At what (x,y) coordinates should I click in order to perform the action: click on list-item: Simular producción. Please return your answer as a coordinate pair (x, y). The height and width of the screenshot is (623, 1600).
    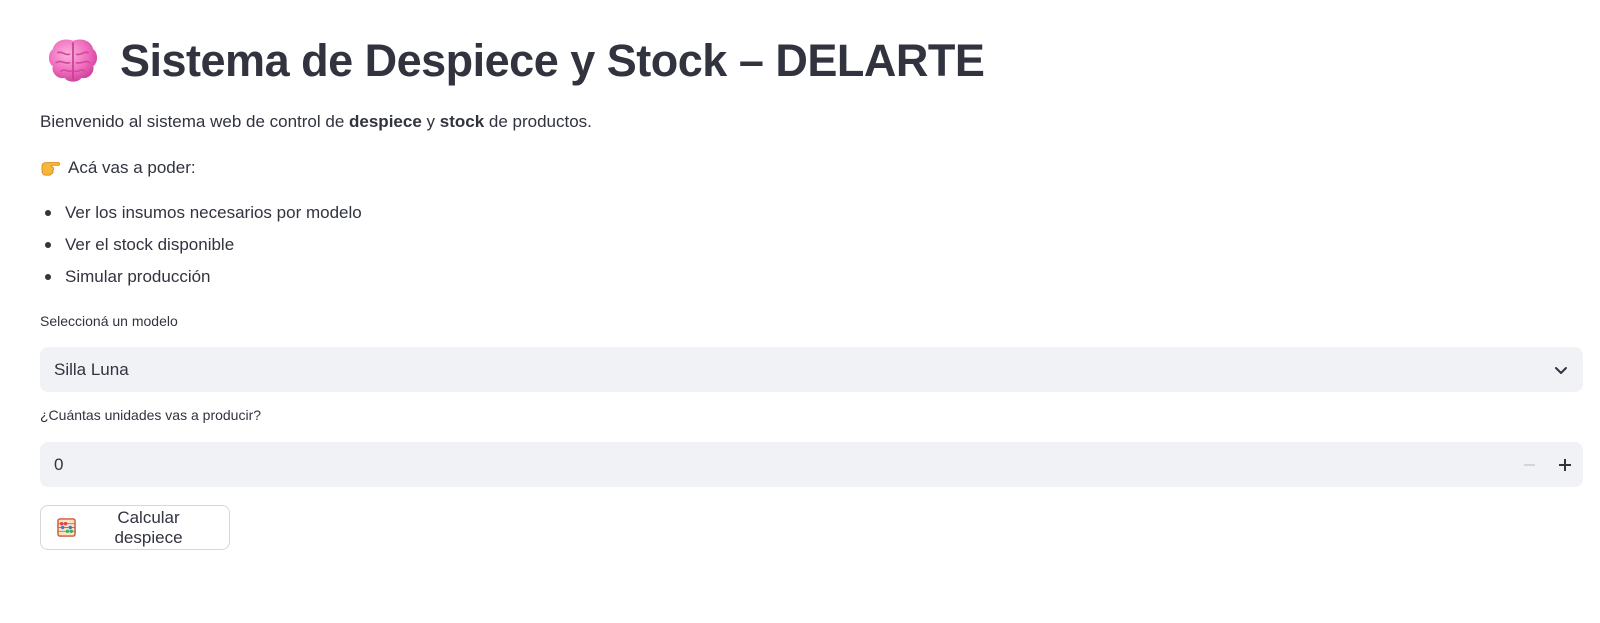
    Looking at the image, I should click on (201, 281).